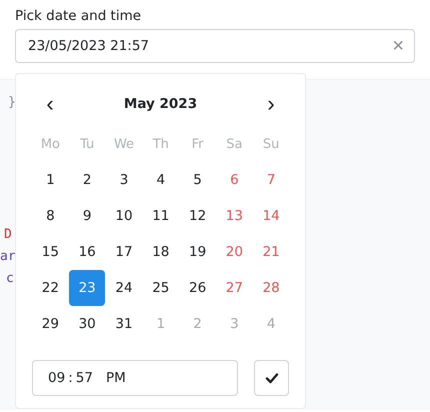  Describe the element at coordinates (160, 288) in the screenshot. I see `day-button: 25` at that location.